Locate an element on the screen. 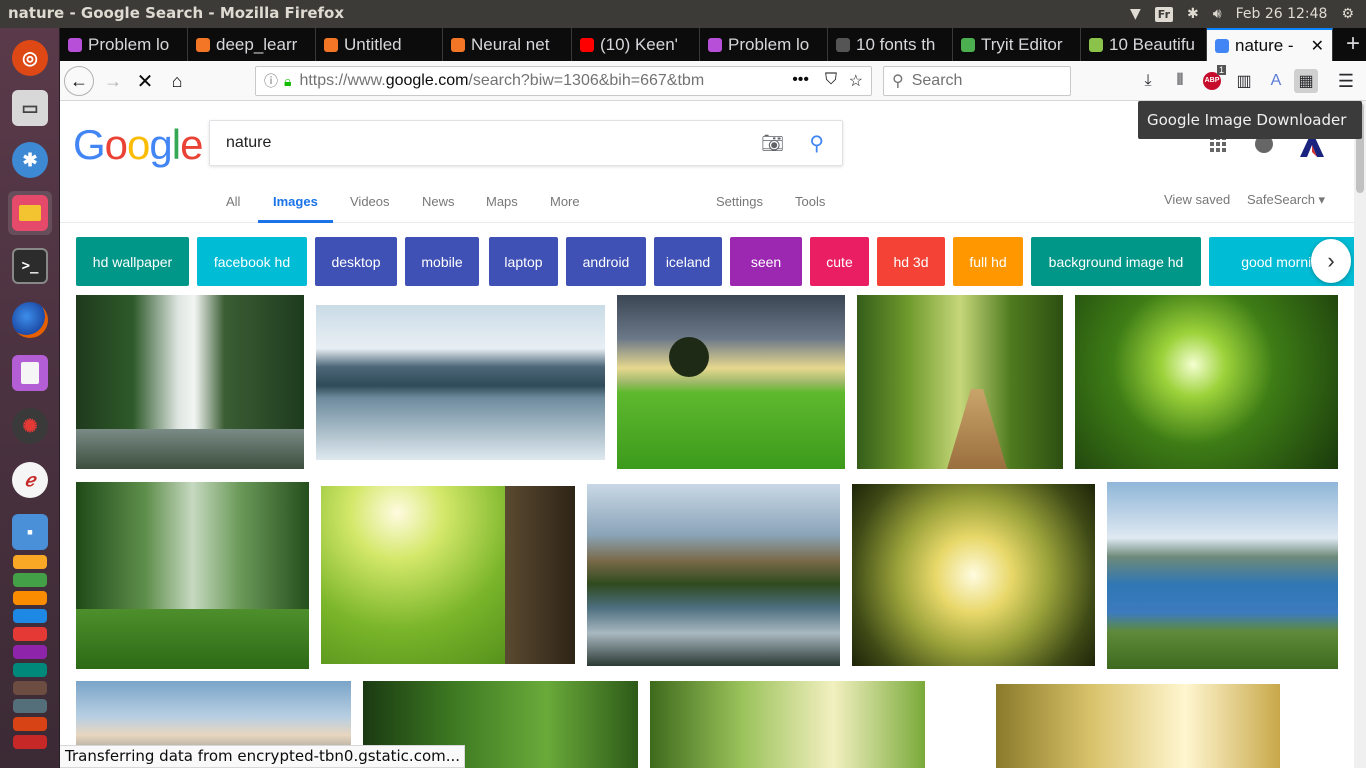  related-chip: full hd is located at coordinates (988, 261).